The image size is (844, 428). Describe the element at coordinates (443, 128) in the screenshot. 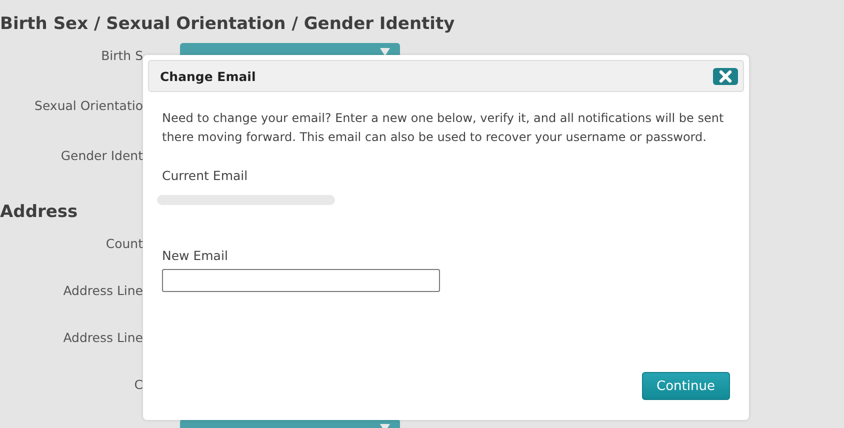

I see `intro-text: Need to change your email? Enter a new one below, verify it, and all notifications will be sent there moving forward. This email can also be used to recover your username or password.` at that location.